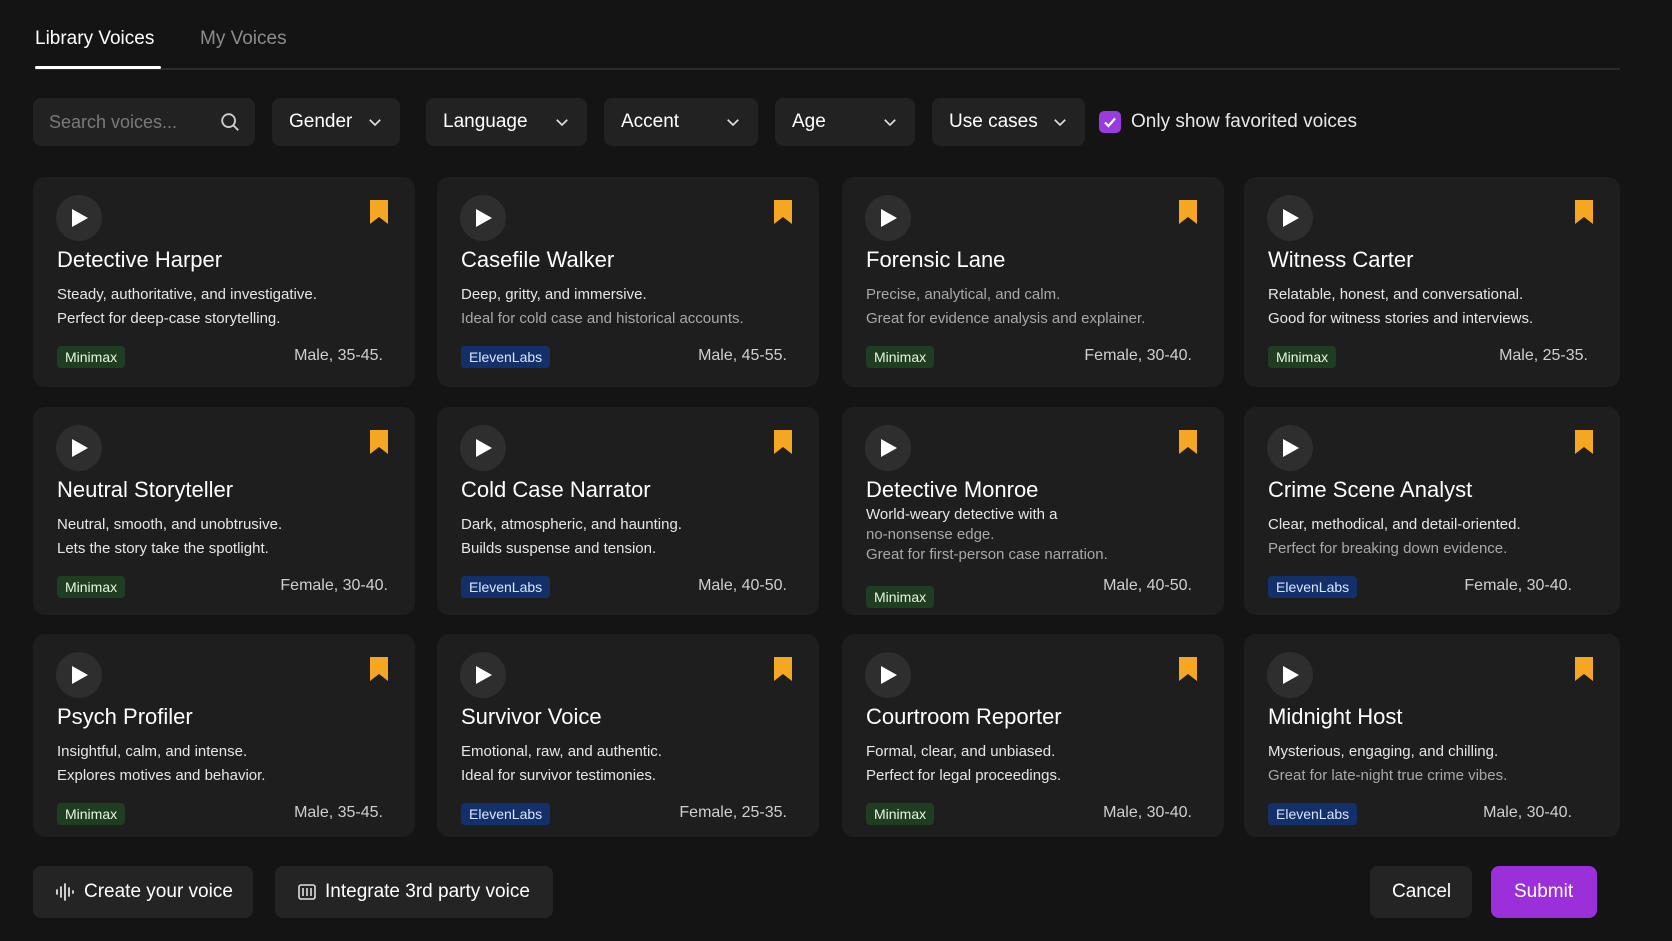  Describe the element at coordinates (129, 122) in the screenshot. I see `search-input` at that location.